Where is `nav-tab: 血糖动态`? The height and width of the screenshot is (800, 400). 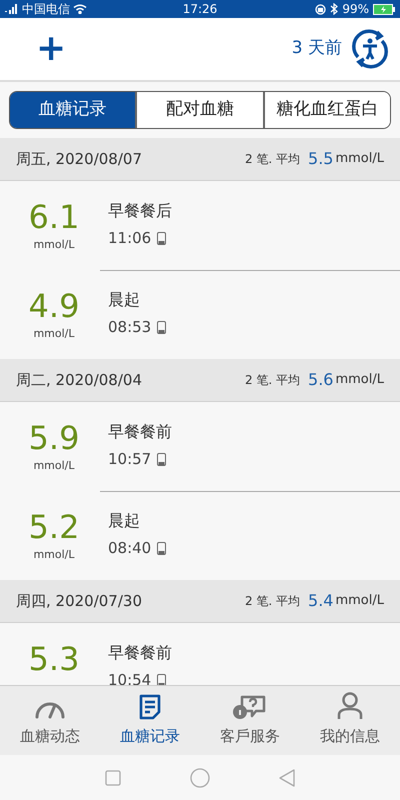
nav-tab: 血糖动态 is located at coordinates (50, 720).